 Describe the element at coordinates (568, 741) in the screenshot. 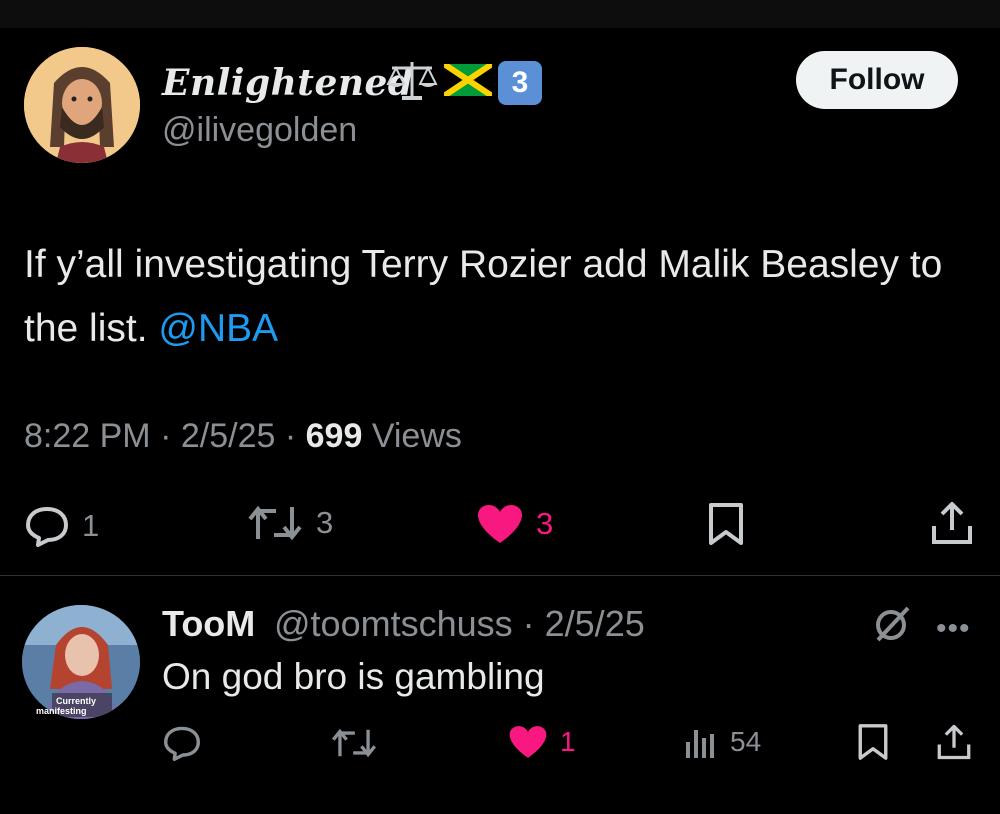

I see `reply-like-count: 1` at that location.